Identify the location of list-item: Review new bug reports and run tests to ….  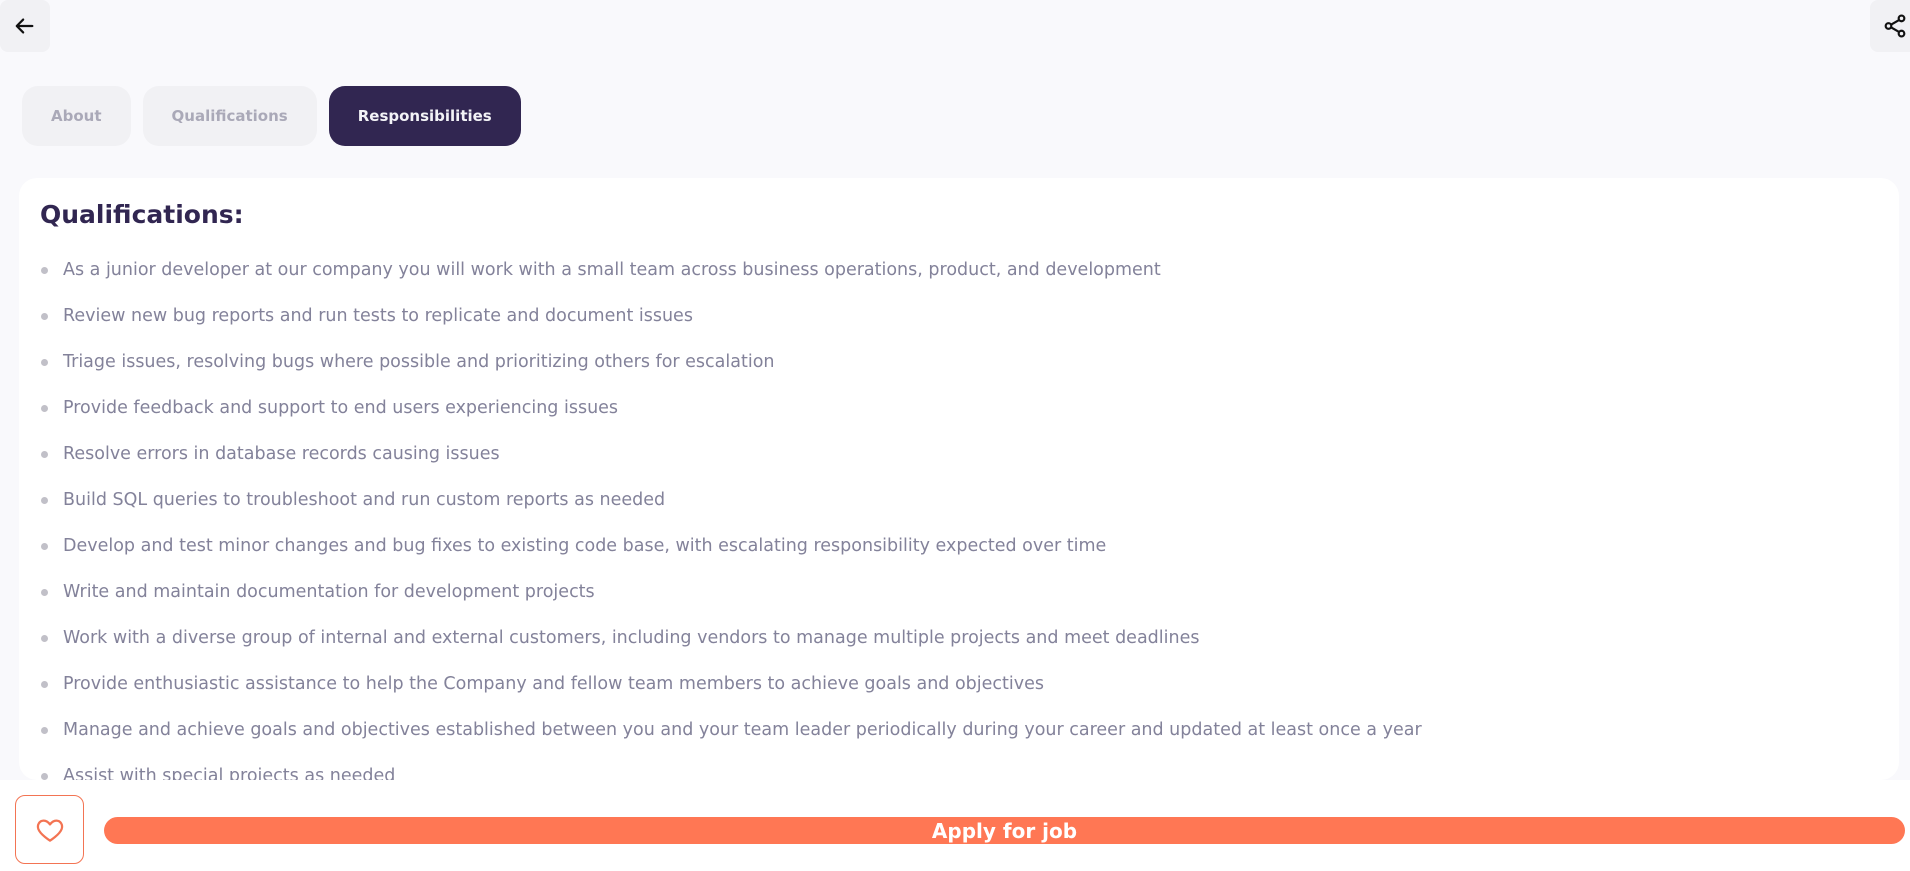
(959, 316).